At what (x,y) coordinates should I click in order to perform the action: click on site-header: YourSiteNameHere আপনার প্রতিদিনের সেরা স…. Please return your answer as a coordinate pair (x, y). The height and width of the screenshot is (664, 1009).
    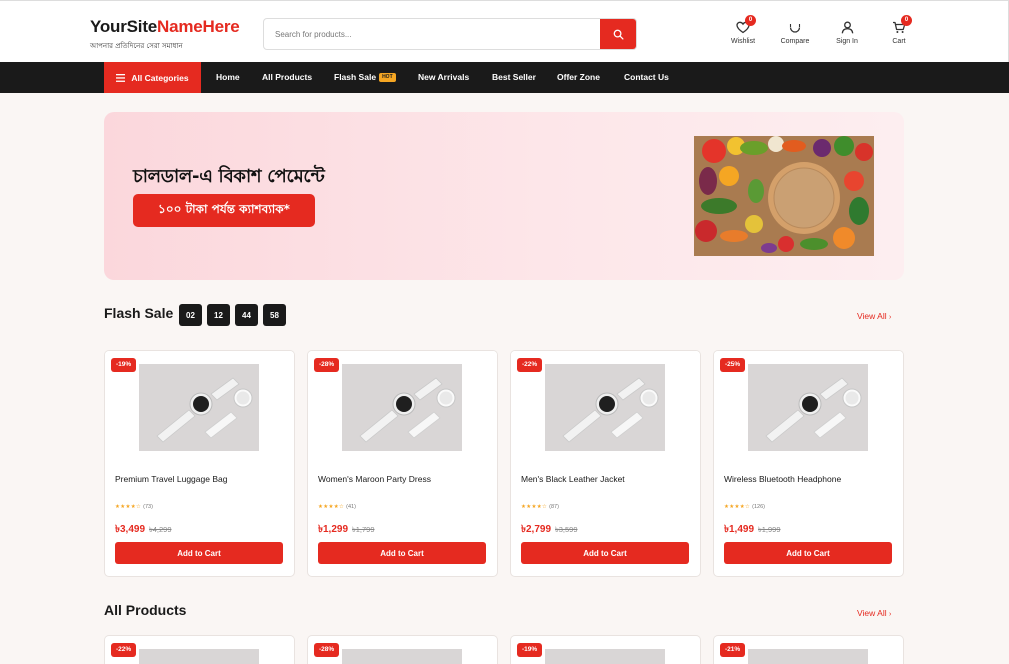
    Looking at the image, I should click on (504, 31).